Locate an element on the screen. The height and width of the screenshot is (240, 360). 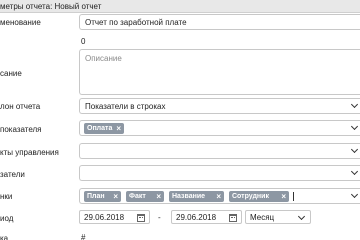
code-value: 0 is located at coordinates (83, 41).